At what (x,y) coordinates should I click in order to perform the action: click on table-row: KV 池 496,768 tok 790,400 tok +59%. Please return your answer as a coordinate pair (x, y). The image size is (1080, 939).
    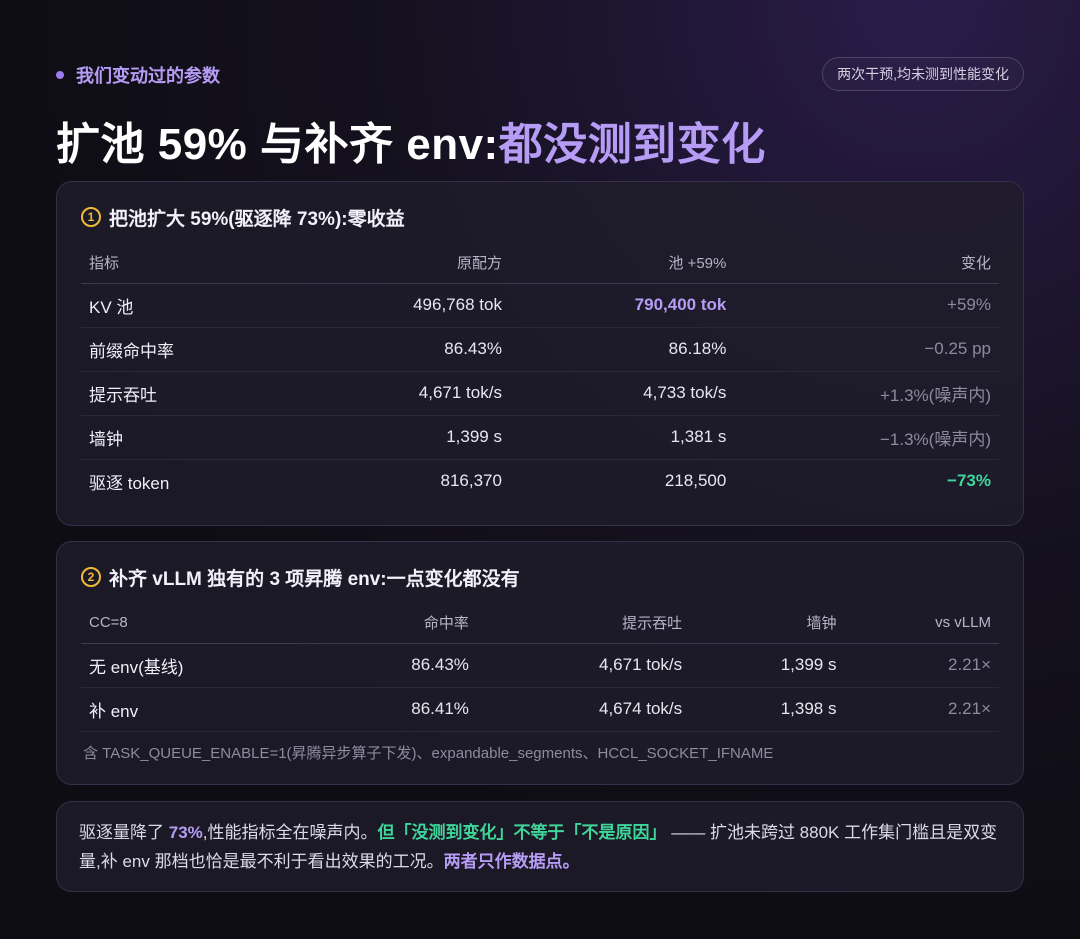
    Looking at the image, I should click on (540, 305).